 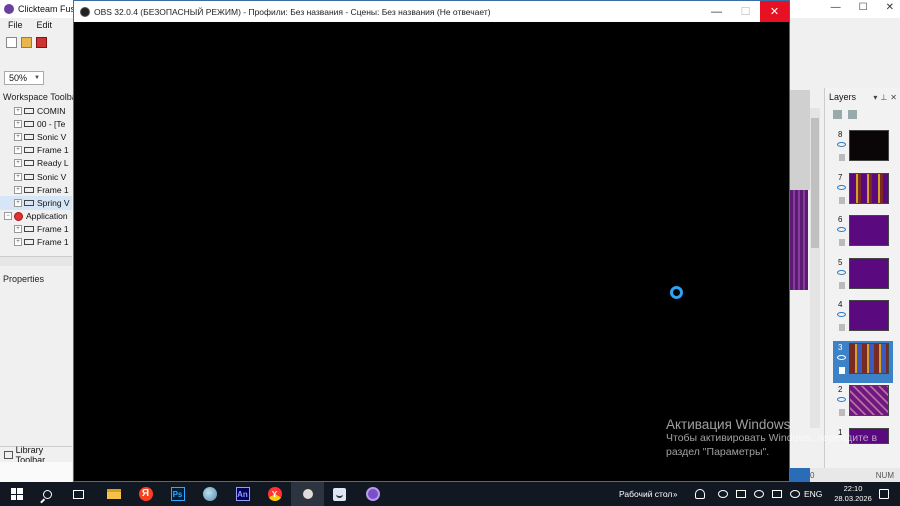 What do you see at coordinates (836, 7) in the screenshot?
I see `clickteam-minimize-button: —` at bounding box center [836, 7].